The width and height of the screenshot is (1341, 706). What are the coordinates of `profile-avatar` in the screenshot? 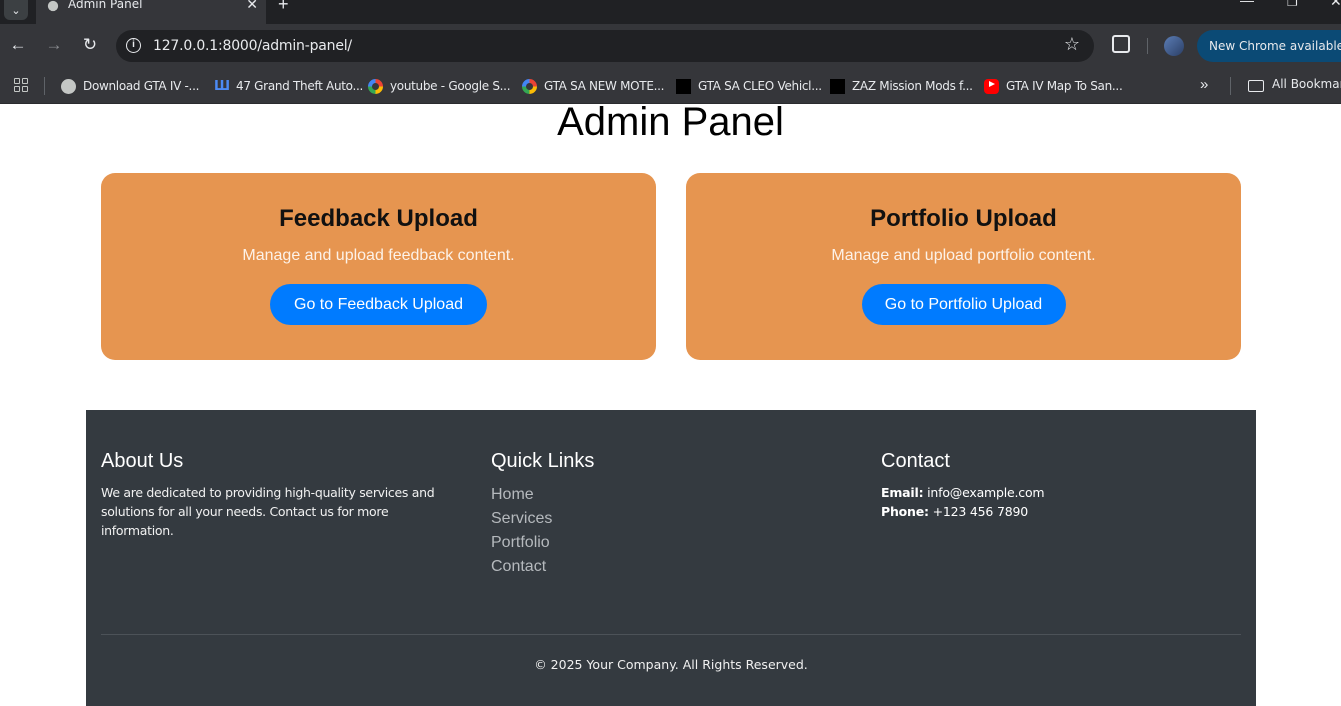 It's located at (1174, 46).